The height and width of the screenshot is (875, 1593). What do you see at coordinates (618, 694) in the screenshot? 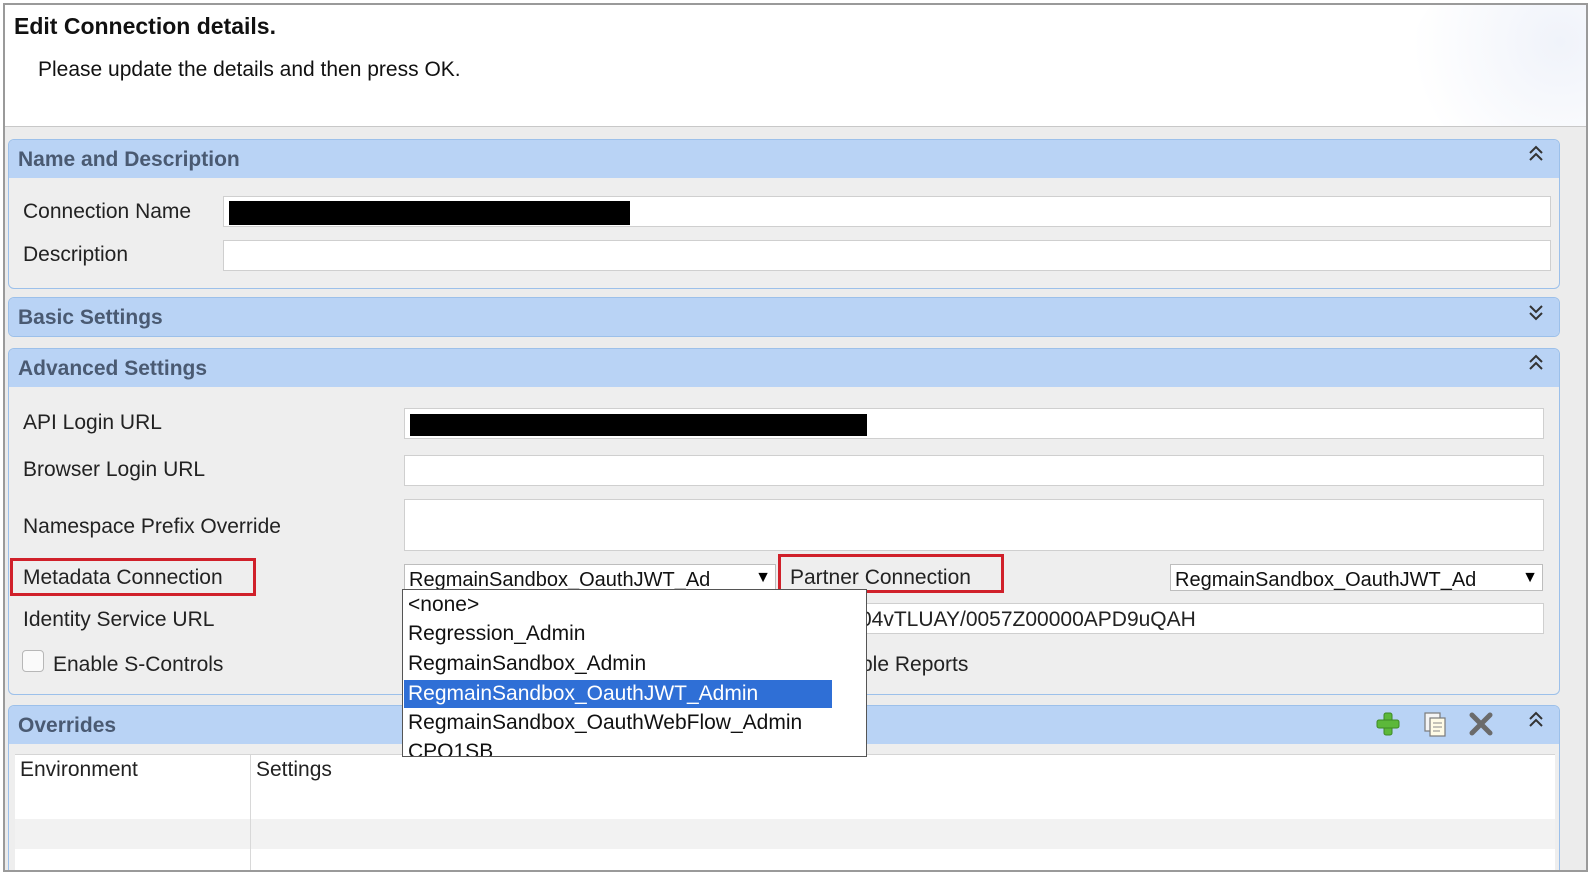
I see `dropdown-option-selected: RegmainSandbox_OauthJWT_Admin` at bounding box center [618, 694].